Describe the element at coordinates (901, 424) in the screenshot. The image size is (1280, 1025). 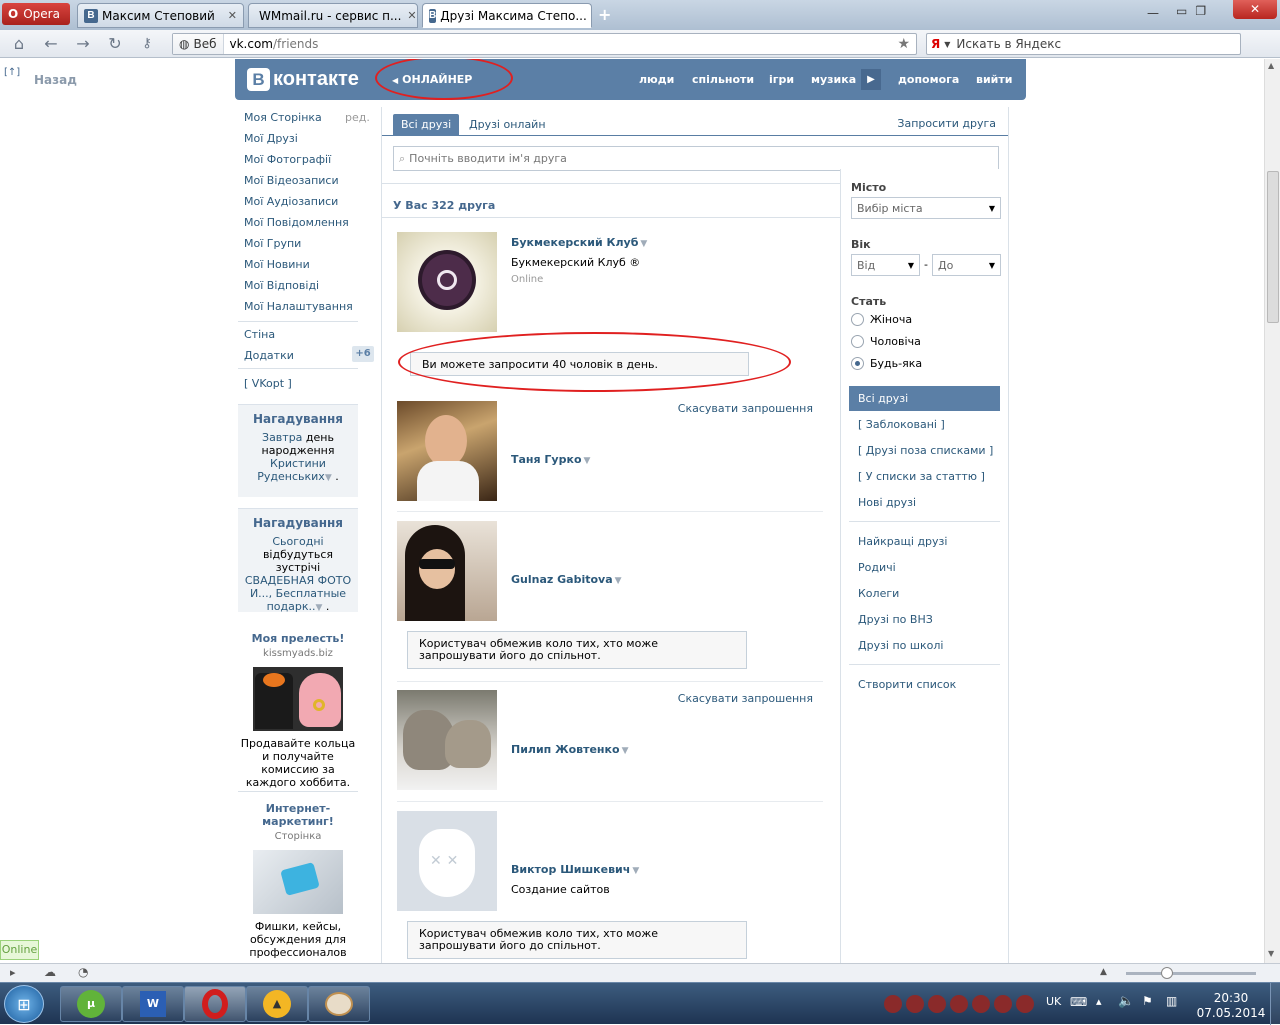
I see `list-blocked: [ Заблоковані ]` at that location.